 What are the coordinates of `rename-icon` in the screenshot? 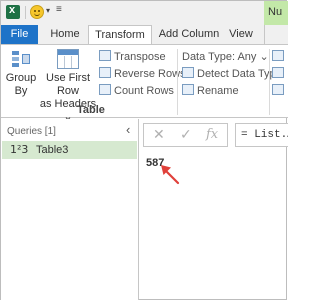 It's located at (188, 89).